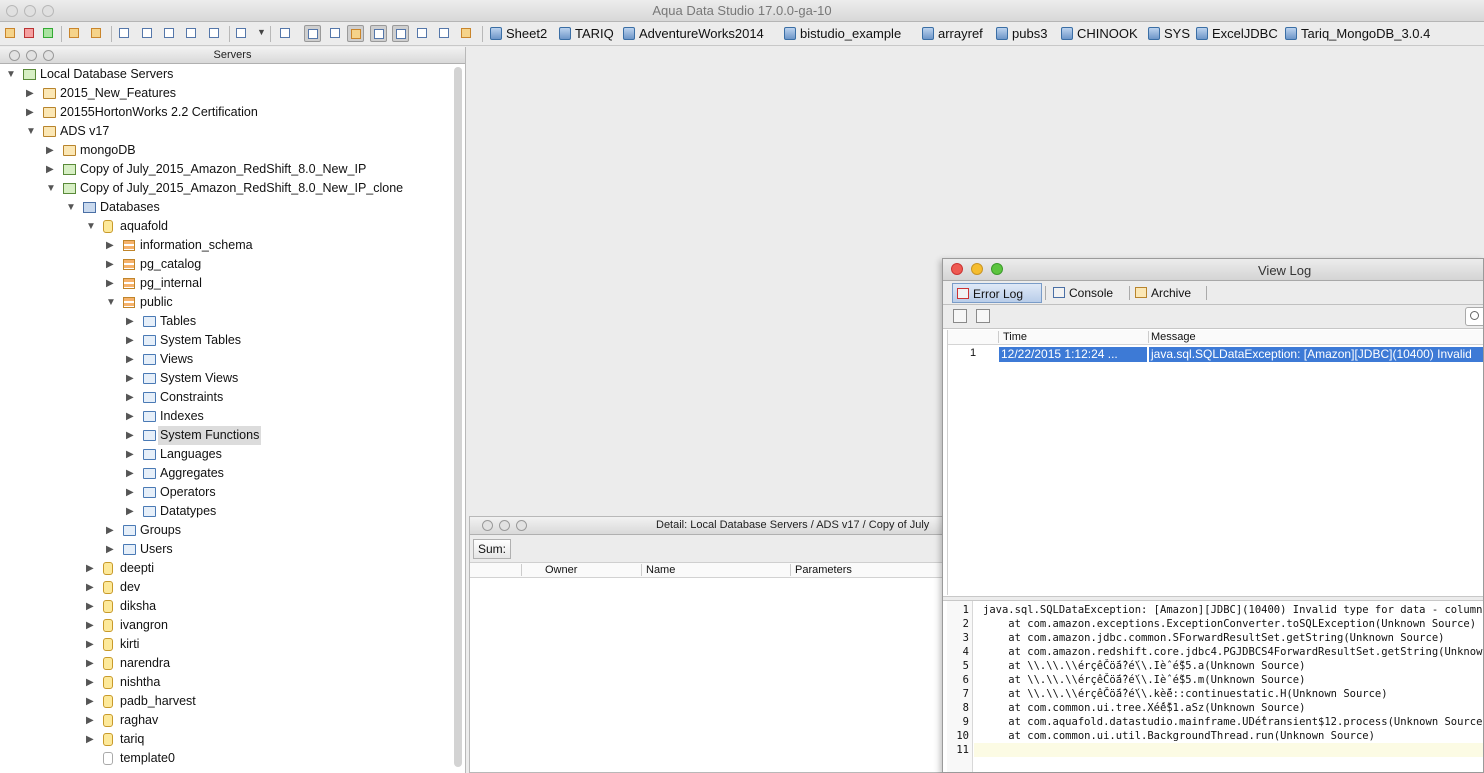  I want to click on query-analyzer-icon, so click(147, 33).